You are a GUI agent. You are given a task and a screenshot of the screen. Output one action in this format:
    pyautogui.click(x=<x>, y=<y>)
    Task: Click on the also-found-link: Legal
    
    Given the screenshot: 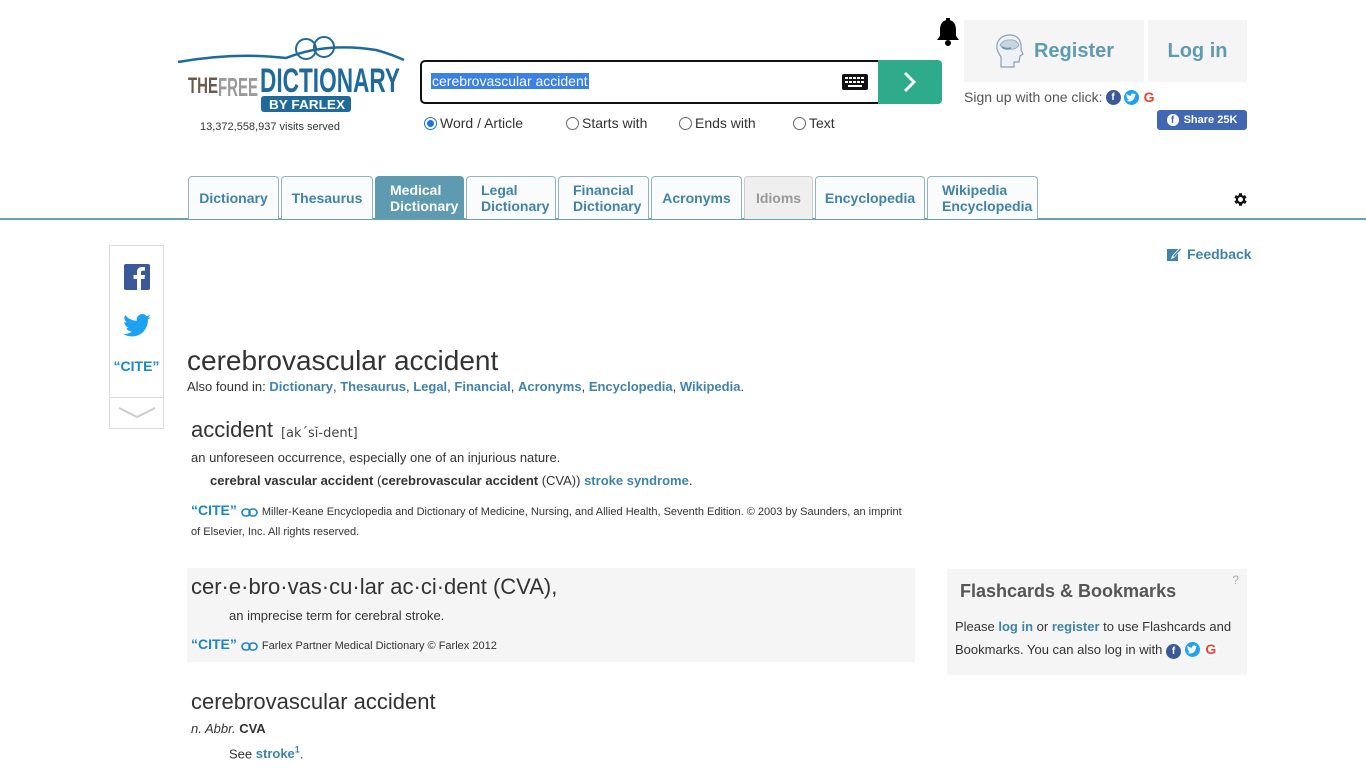 What is the action you would take?
    pyautogui.click(x=430, y=386)
    